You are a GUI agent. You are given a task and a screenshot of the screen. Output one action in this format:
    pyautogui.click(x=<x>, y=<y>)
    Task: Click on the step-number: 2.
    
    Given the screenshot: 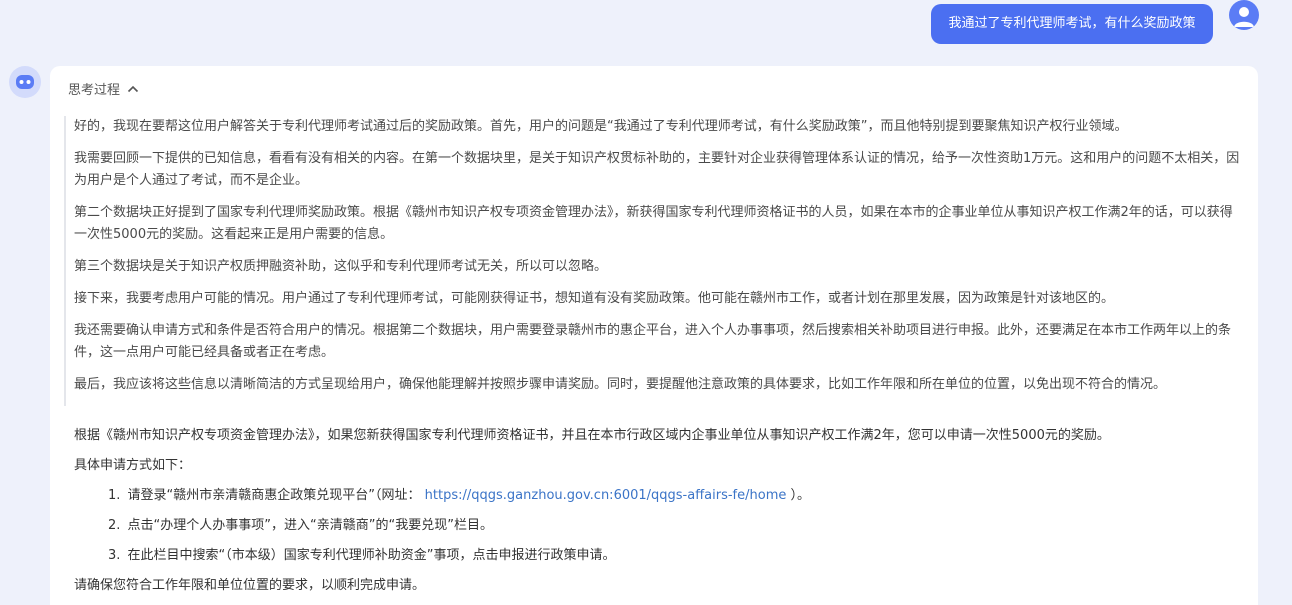 What is the action you would take?
    pyautogui.click(x=114, y=525)
    